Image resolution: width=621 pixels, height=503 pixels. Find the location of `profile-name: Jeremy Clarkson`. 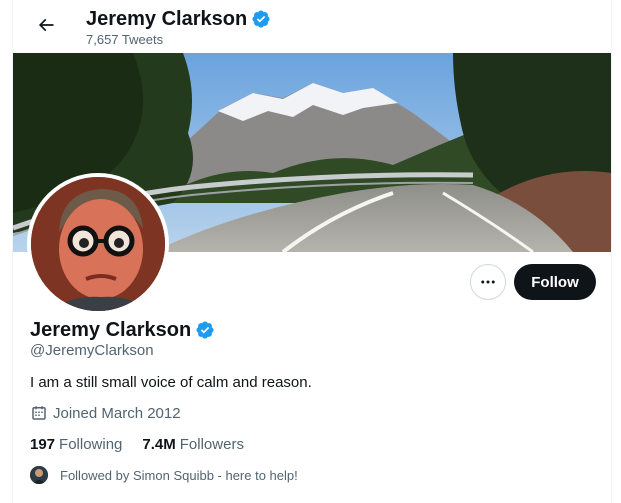

profile-name: Jeremy Clarkson is located at coordinates (111, 330).